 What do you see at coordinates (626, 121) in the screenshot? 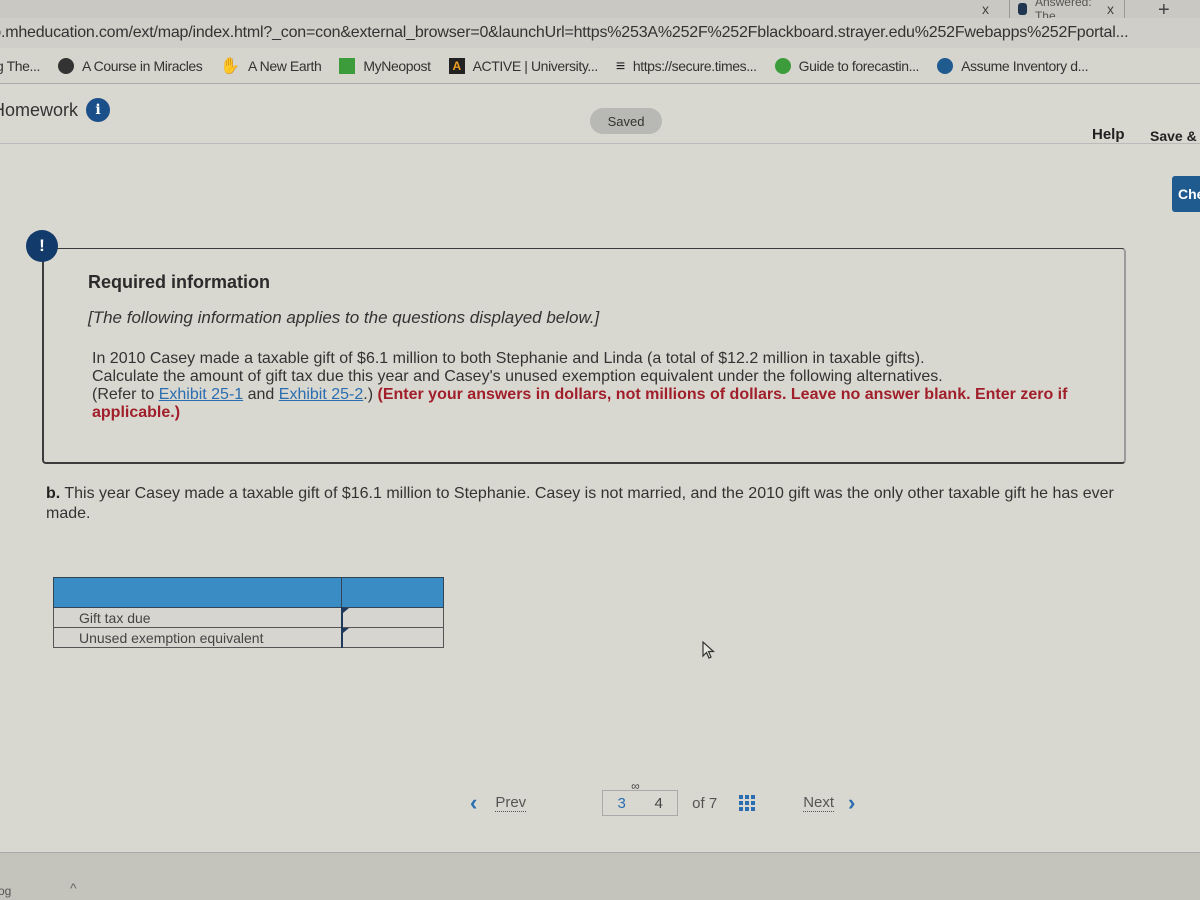
I see `saved-status-badge: Saved` at bounding box center [626, 121].